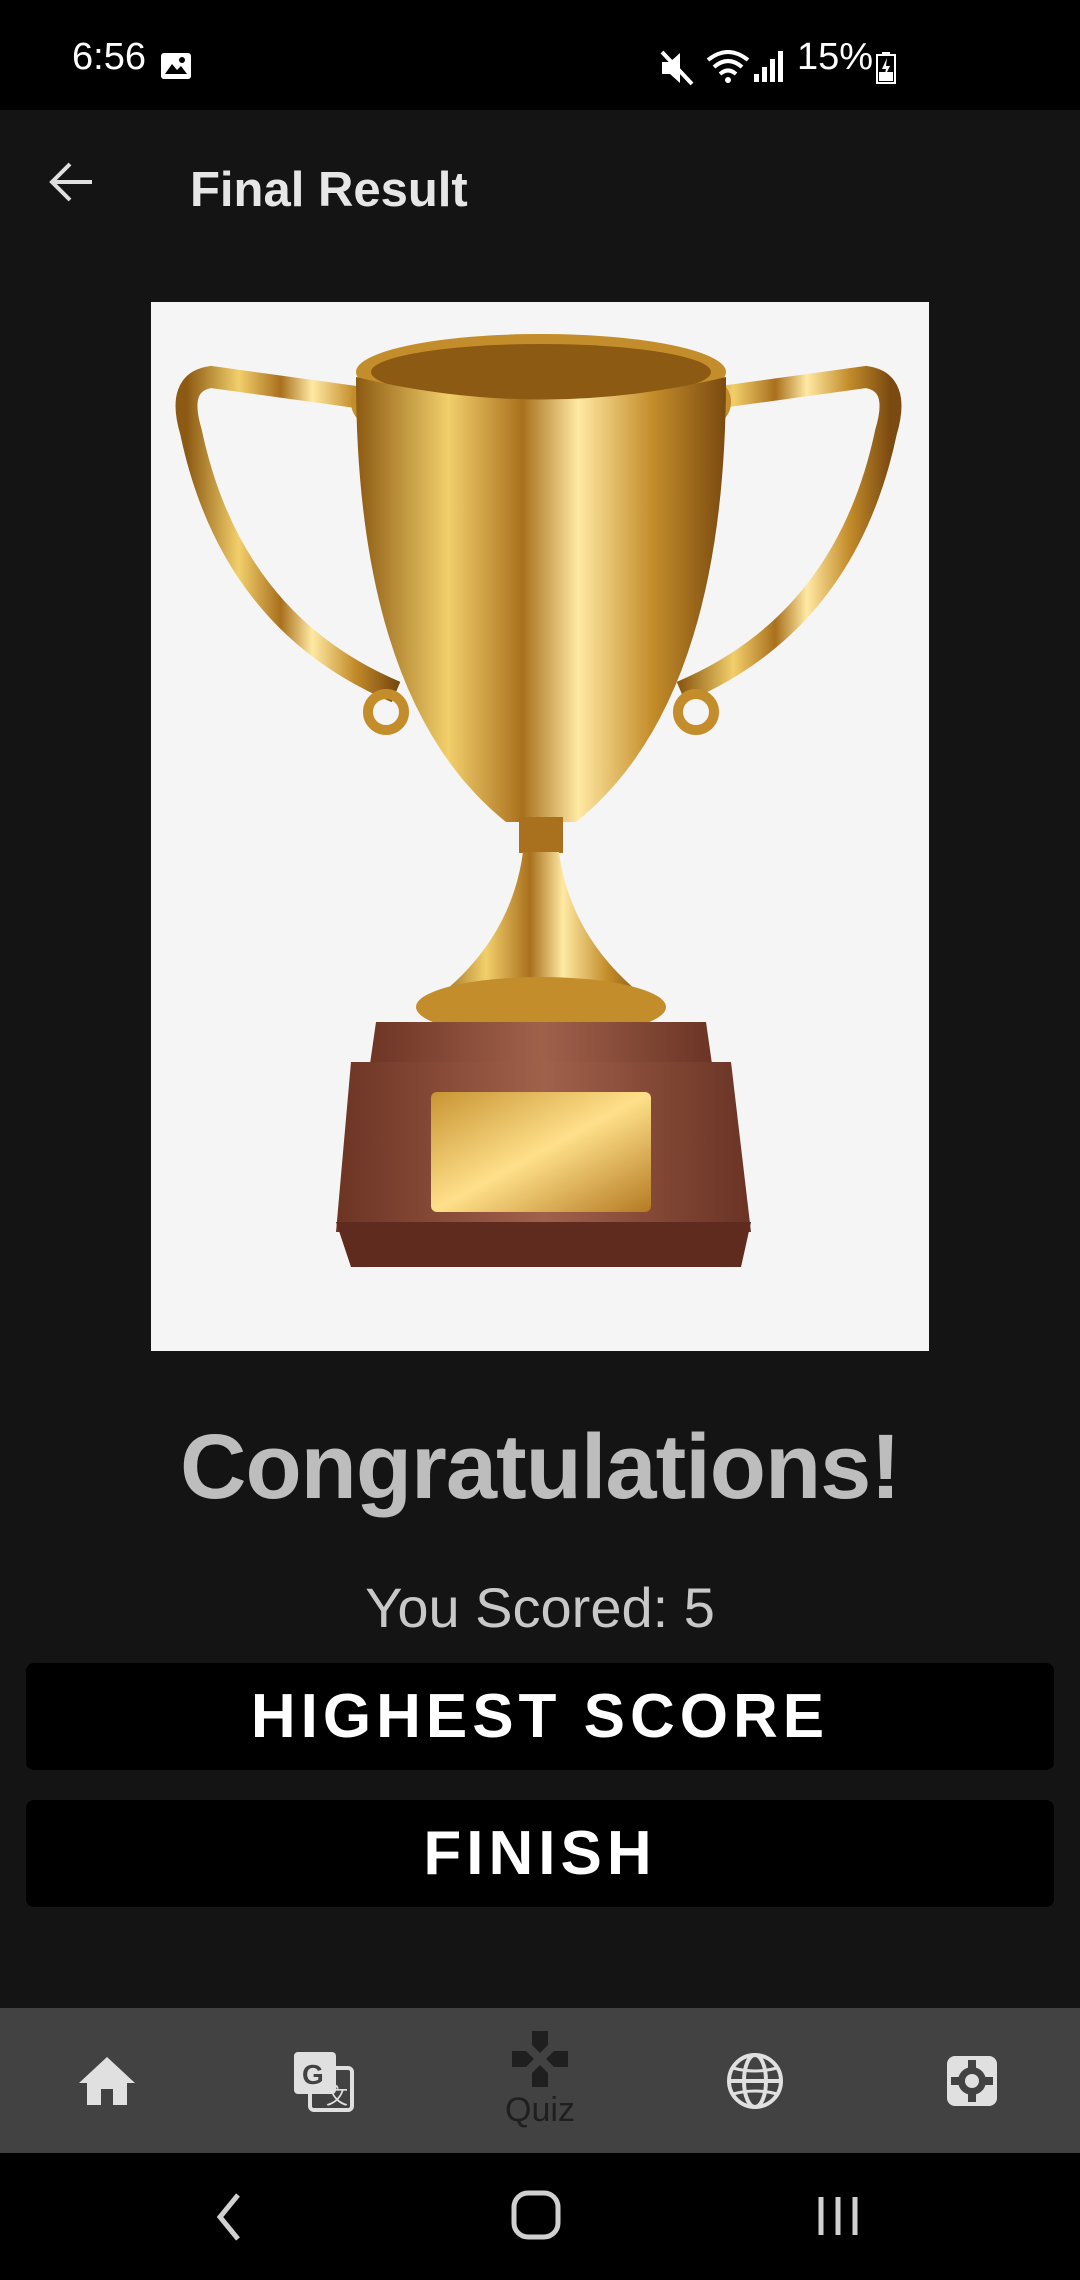 The height and width of the screenshot is (2280, 1080). Describe the element at coordinates (540, 1467) in the screenshot. I see `congratulations-heading: Congratulations!` at that location.